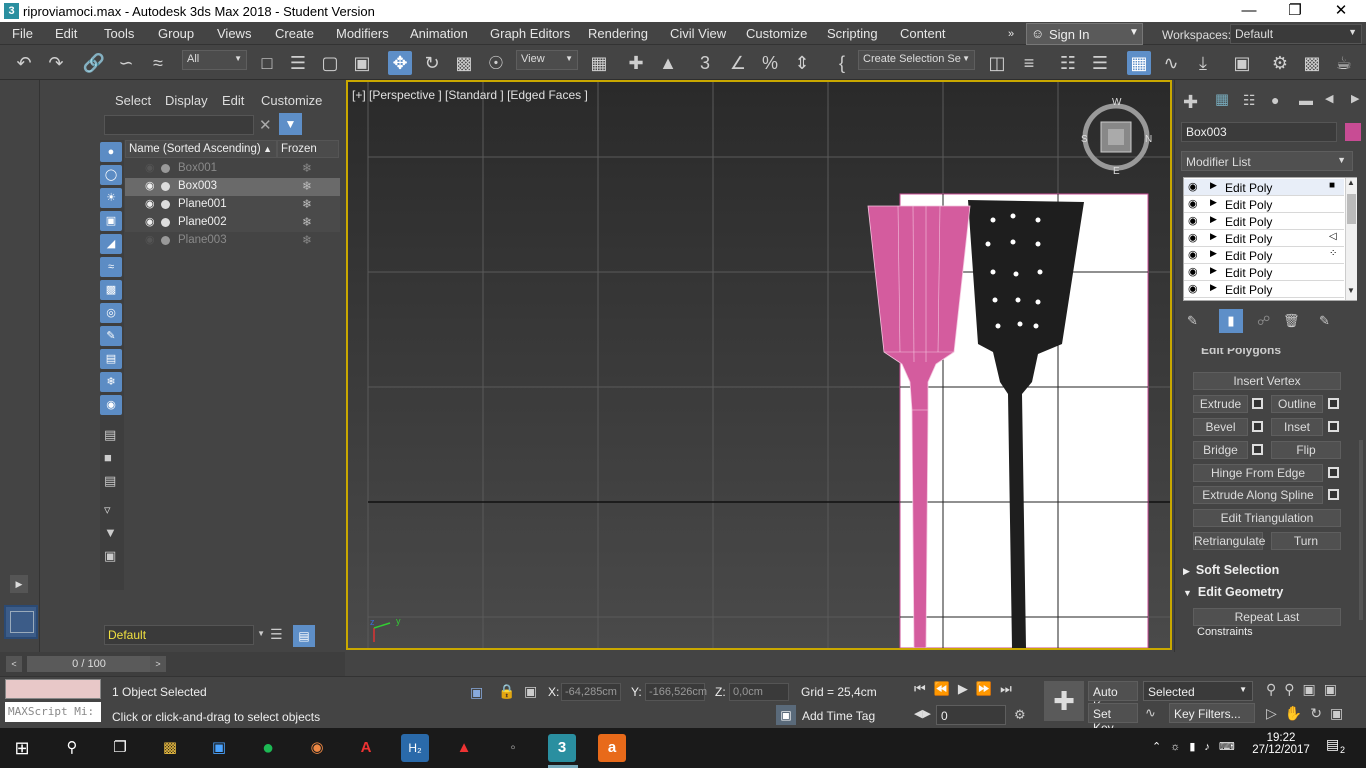 The height and width of the screenshot is (768, 1366). I want to click on tab-display: Display, so click(186, 100).